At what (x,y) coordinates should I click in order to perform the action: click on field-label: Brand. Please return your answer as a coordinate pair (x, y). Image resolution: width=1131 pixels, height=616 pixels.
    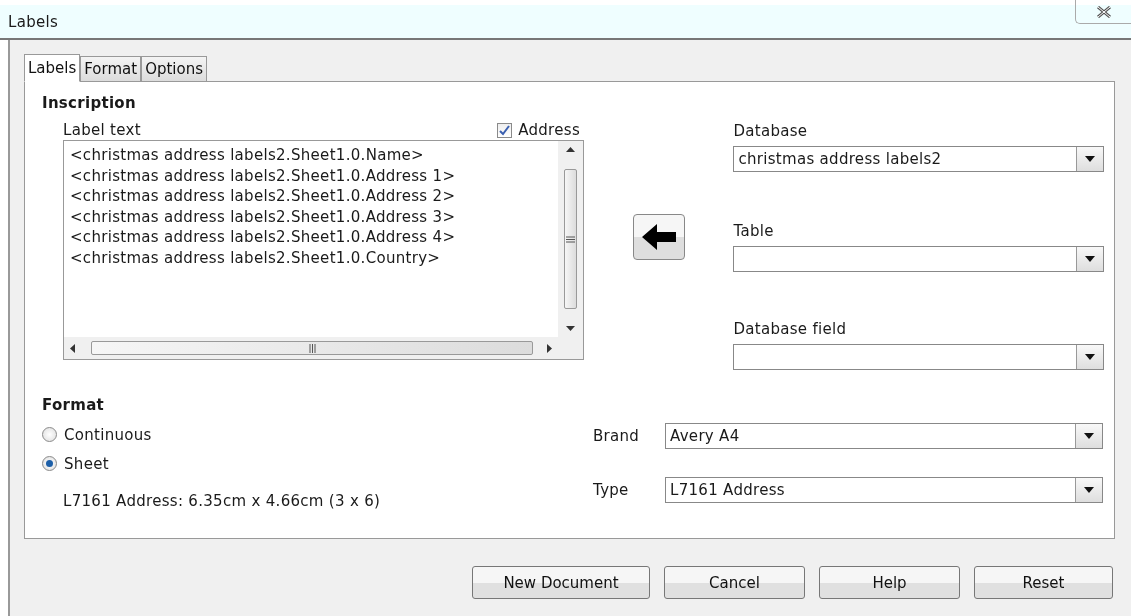
    Looking at the image, I should click on (617, 435).